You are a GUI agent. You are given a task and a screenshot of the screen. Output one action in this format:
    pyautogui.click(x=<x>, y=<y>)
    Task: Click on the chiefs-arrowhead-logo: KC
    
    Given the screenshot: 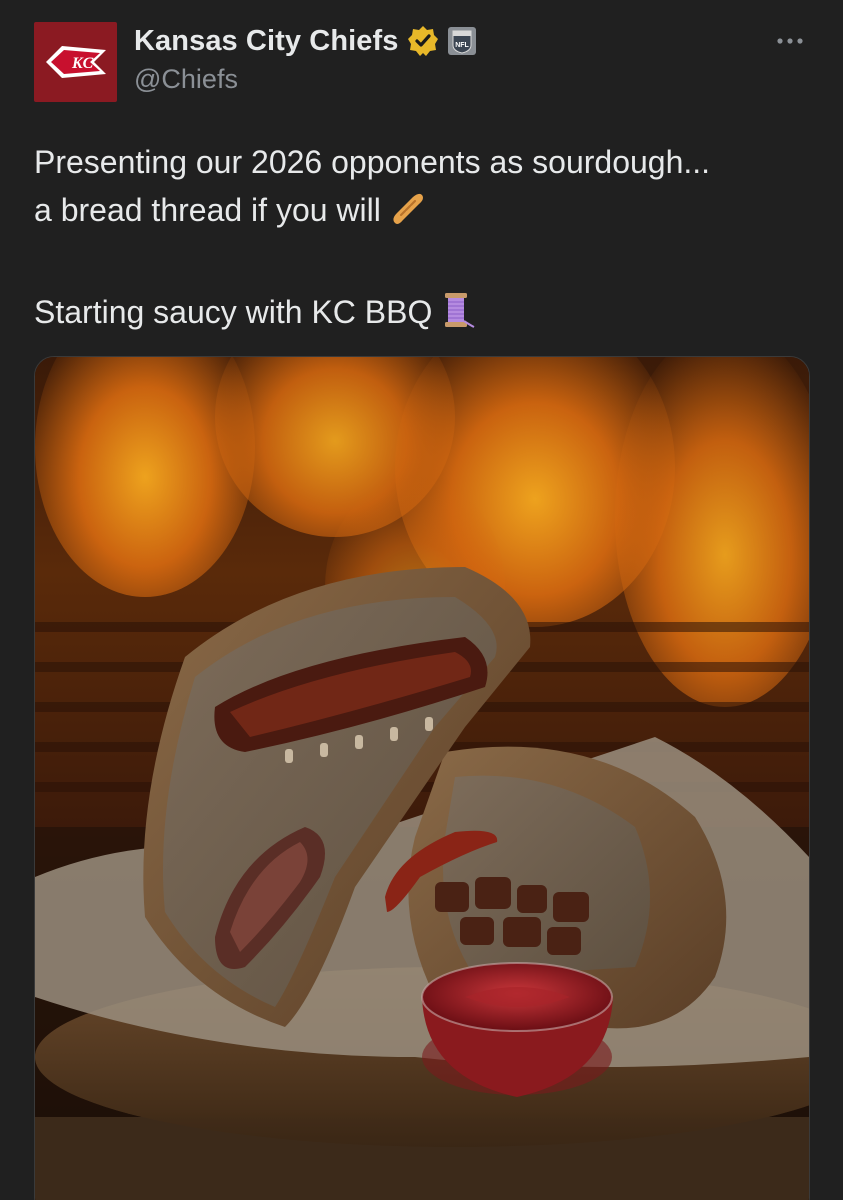 What is the action you would take?
    pyautogui.click(x=75, y=62)
    